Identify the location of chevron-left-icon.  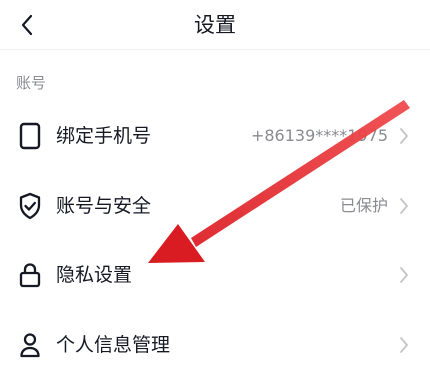
(27, 25).